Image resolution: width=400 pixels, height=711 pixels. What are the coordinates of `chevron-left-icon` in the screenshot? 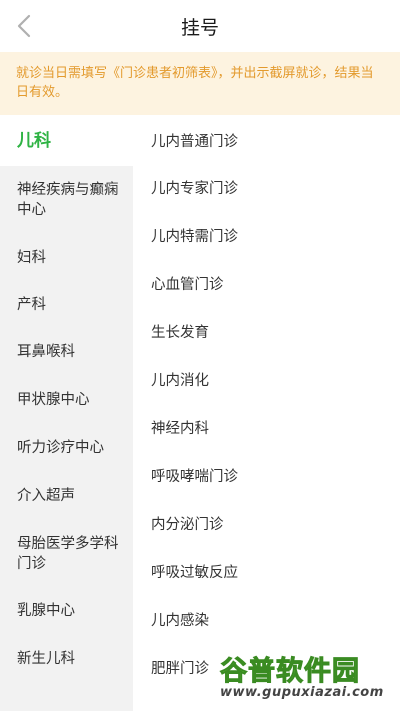 It's located at (24, 26).